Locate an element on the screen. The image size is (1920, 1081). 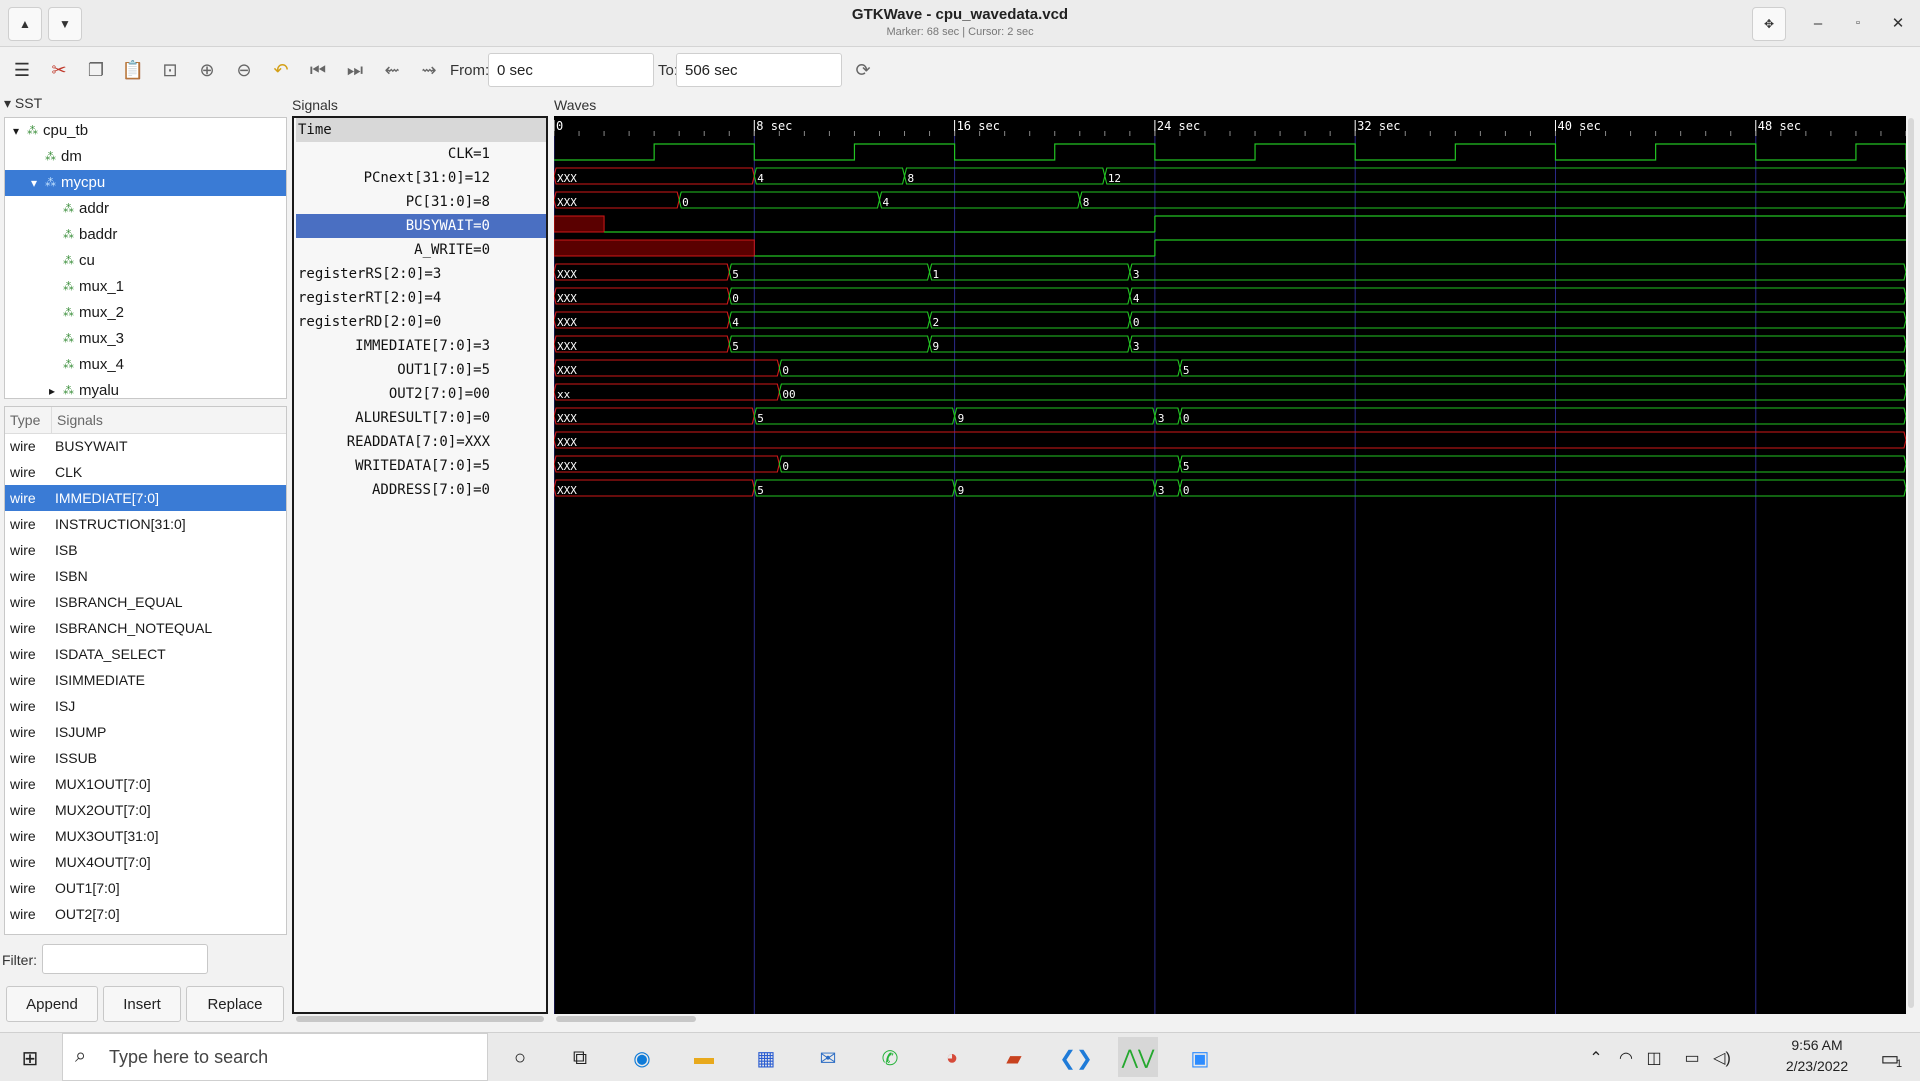
sst-header: ▾ SST is located at coordinates (23, 103).